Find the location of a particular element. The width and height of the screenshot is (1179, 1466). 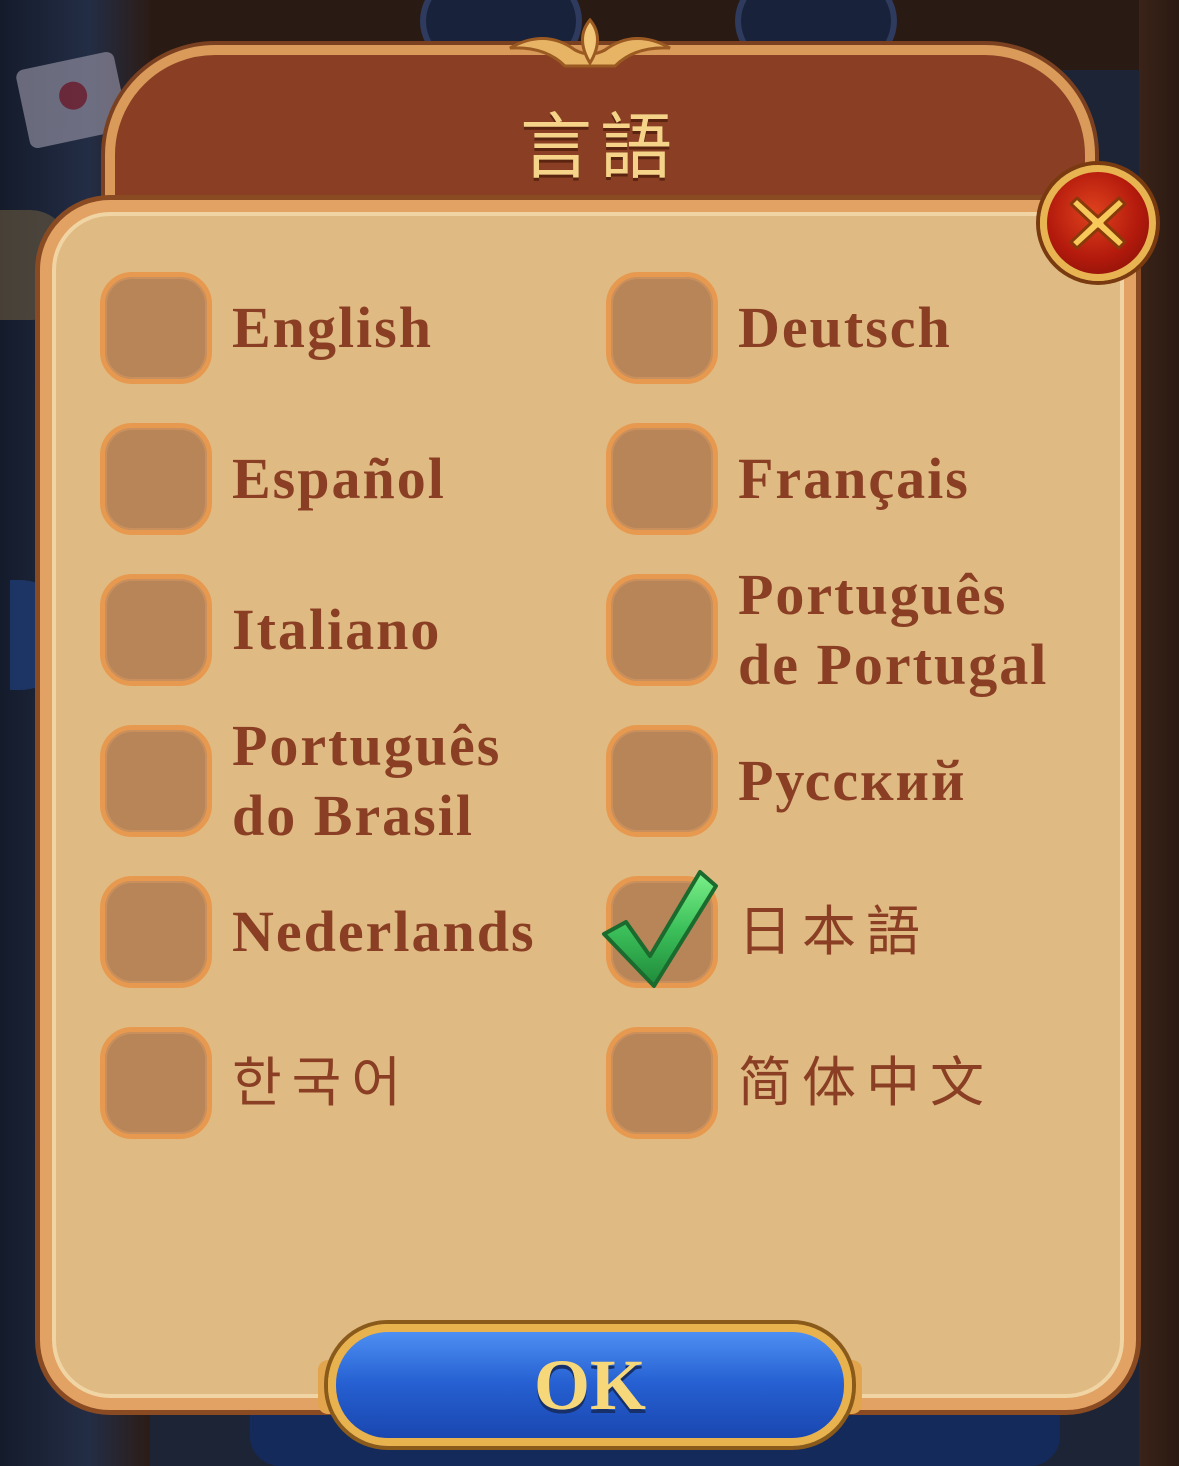

language-label: Italiano is located at coordinates (337, 629).